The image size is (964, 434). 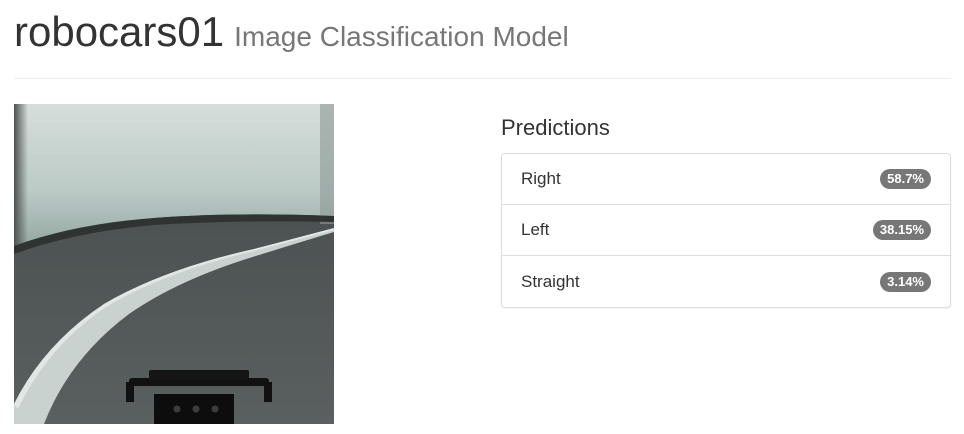 I want to click on page-title: robocars01 Image Classification Model, so click(x=291, y=34).